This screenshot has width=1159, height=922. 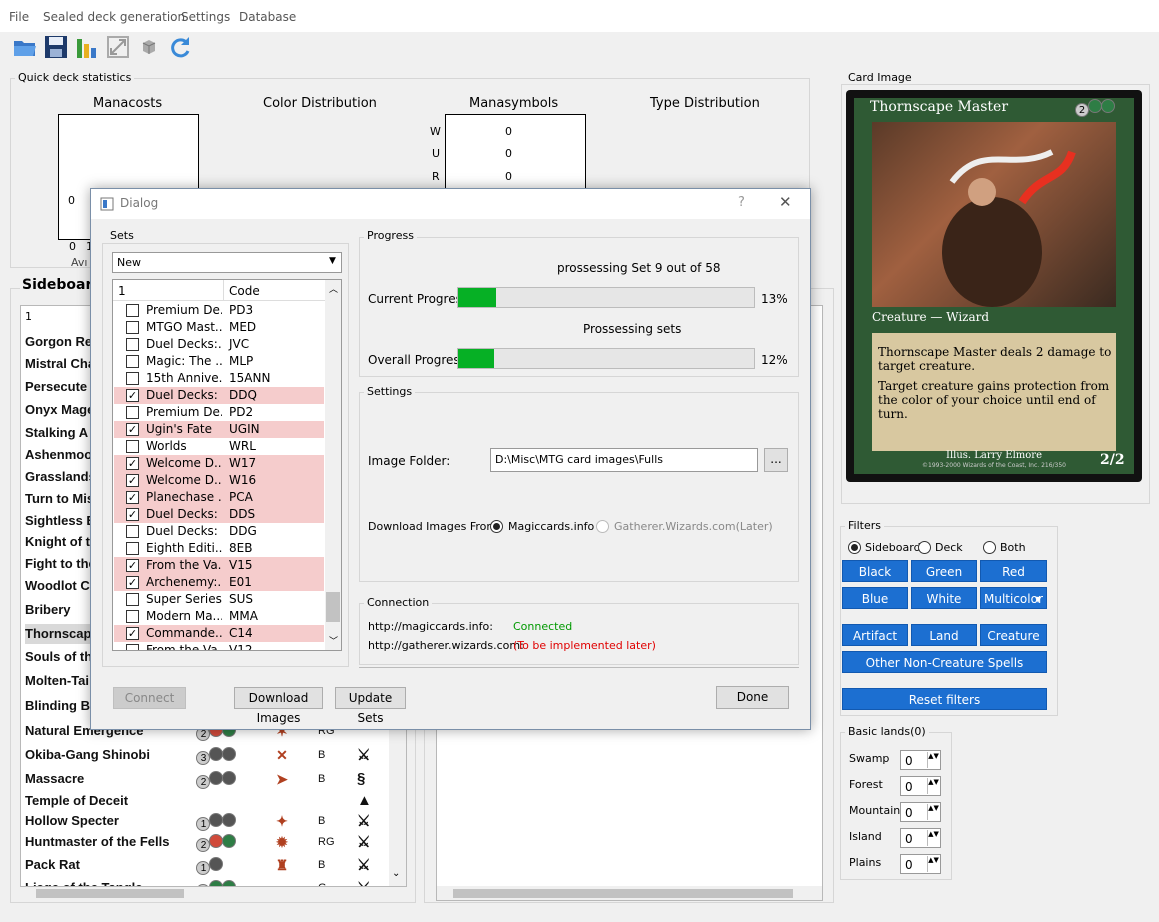 What do you see at coordinates (267, 17) in the screenshot?
I see `menu-database: Database` at bounding box center [267, 17].